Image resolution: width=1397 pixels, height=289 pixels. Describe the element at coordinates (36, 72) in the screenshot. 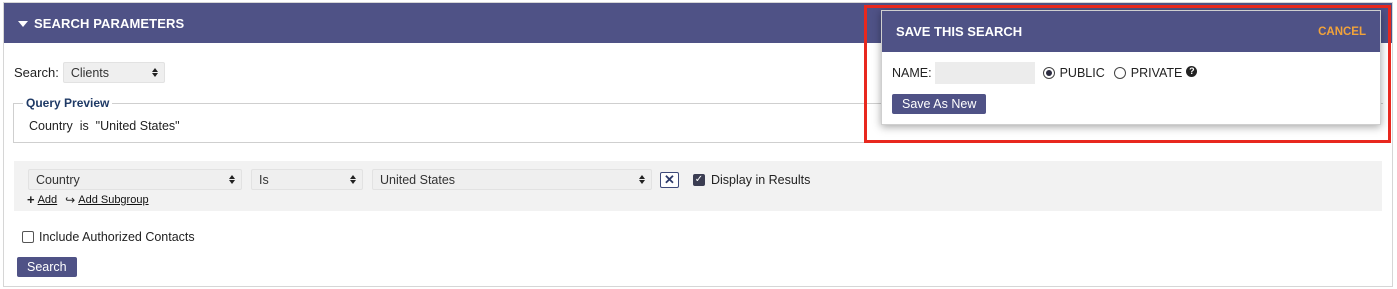

I see `search-label: Search:` at that location.